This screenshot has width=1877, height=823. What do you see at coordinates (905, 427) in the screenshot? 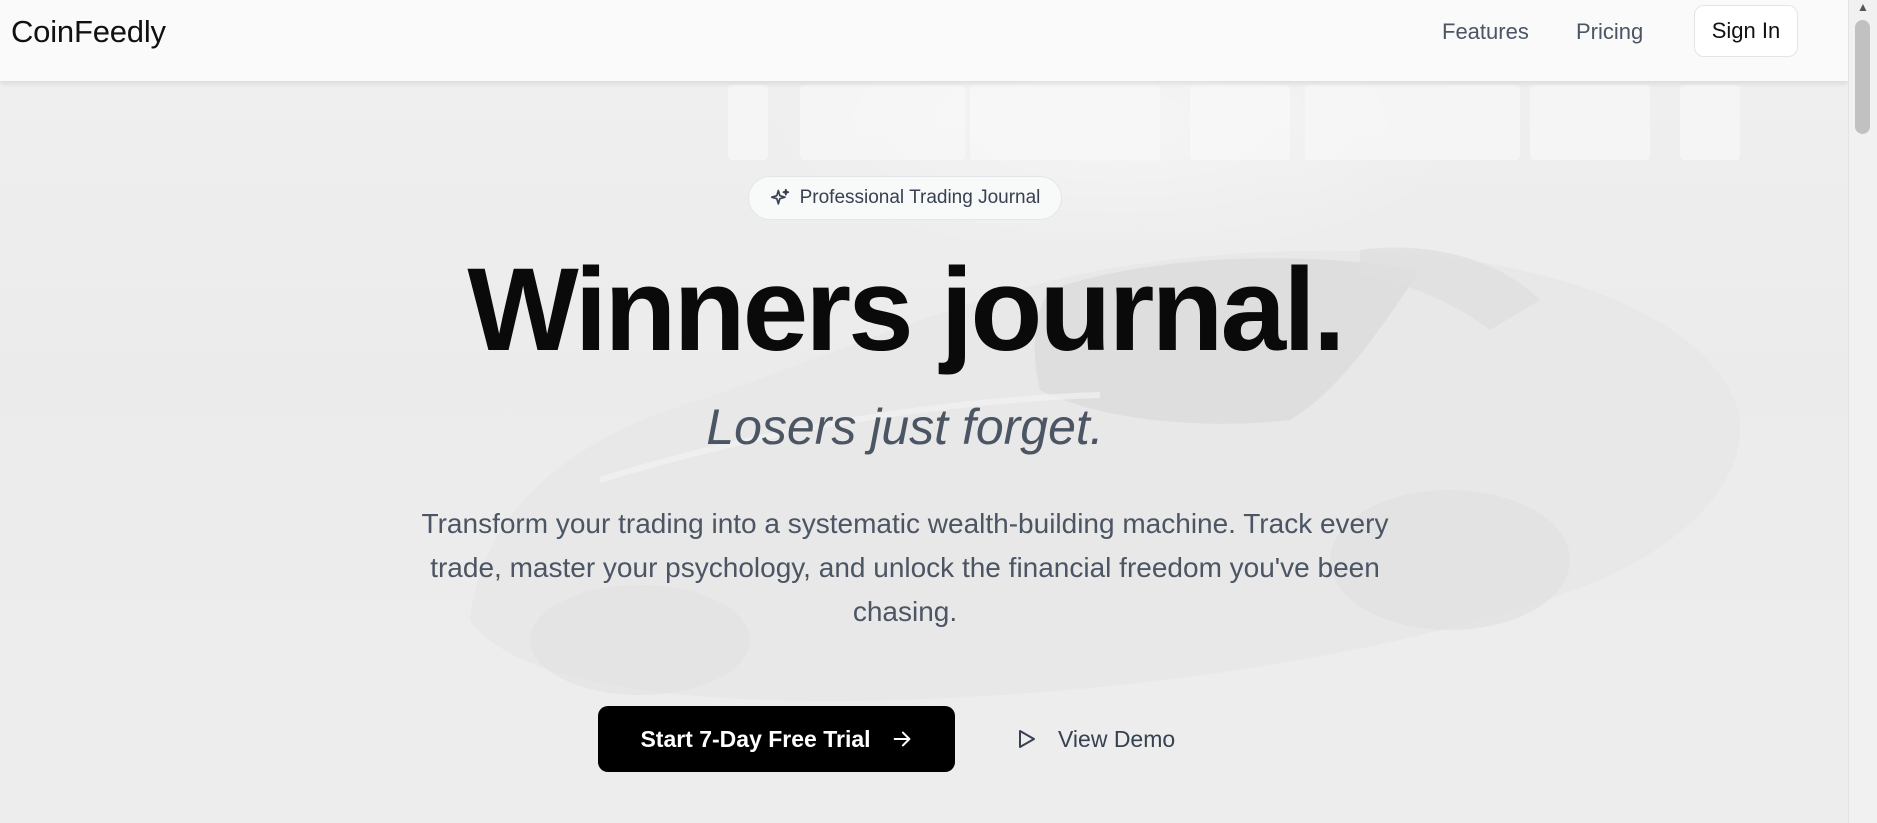
I see `hero-subheadline: Losers just forget.` at bounding box center [905, 427].